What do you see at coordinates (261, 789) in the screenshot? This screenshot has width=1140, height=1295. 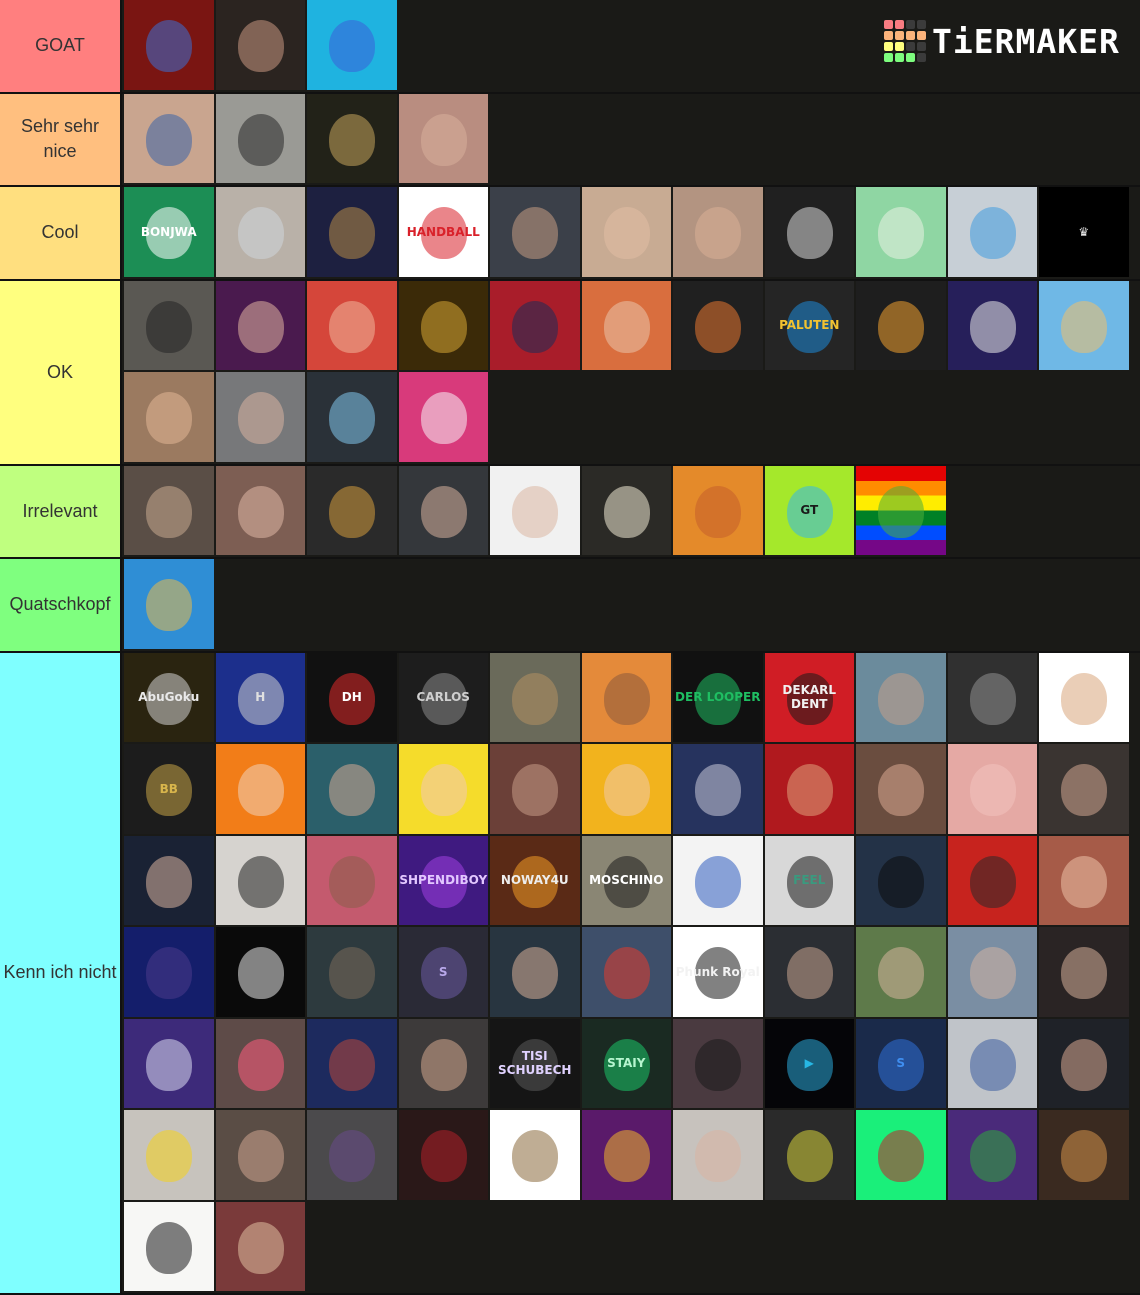 I see `cartoon-beard-glasses-avatar` at bounding box center [261, 789].